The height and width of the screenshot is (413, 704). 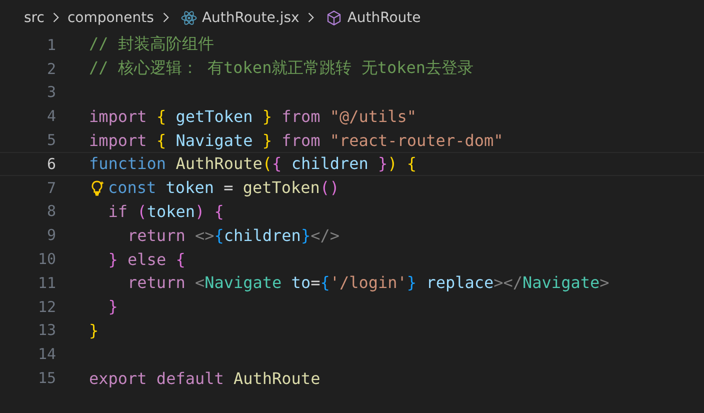 What do you see at coordinates (97, 188) in the screenshot?
I see `lightbulb-icon` at bounding box center [97, 188].